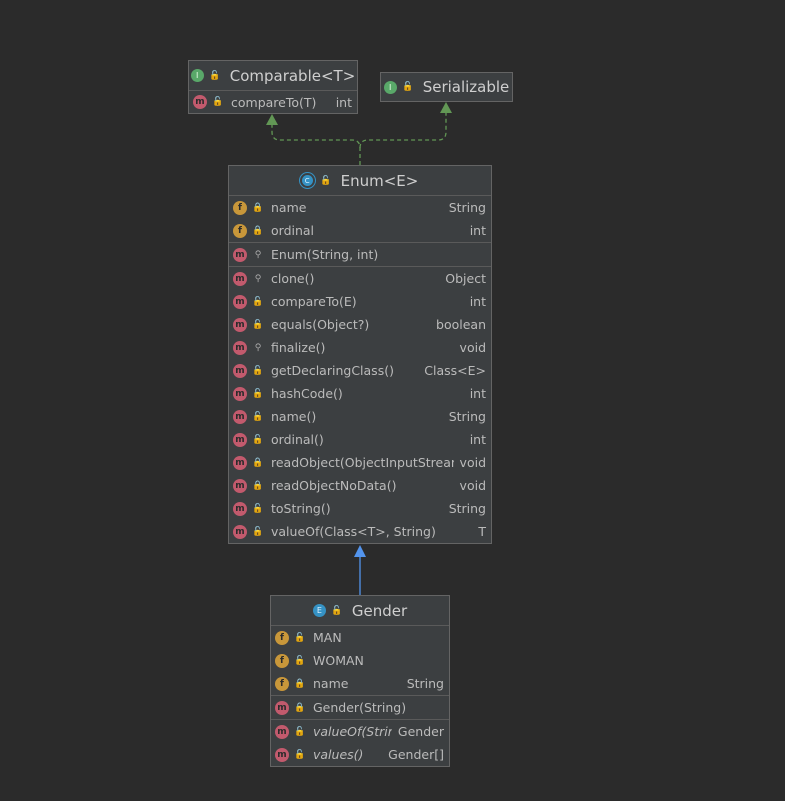 This screenshot has width=785, height=801. What do you see at coordinates (289, 207) in the screenshot?
I see `member-name: name` at bounding box center [289, 207].